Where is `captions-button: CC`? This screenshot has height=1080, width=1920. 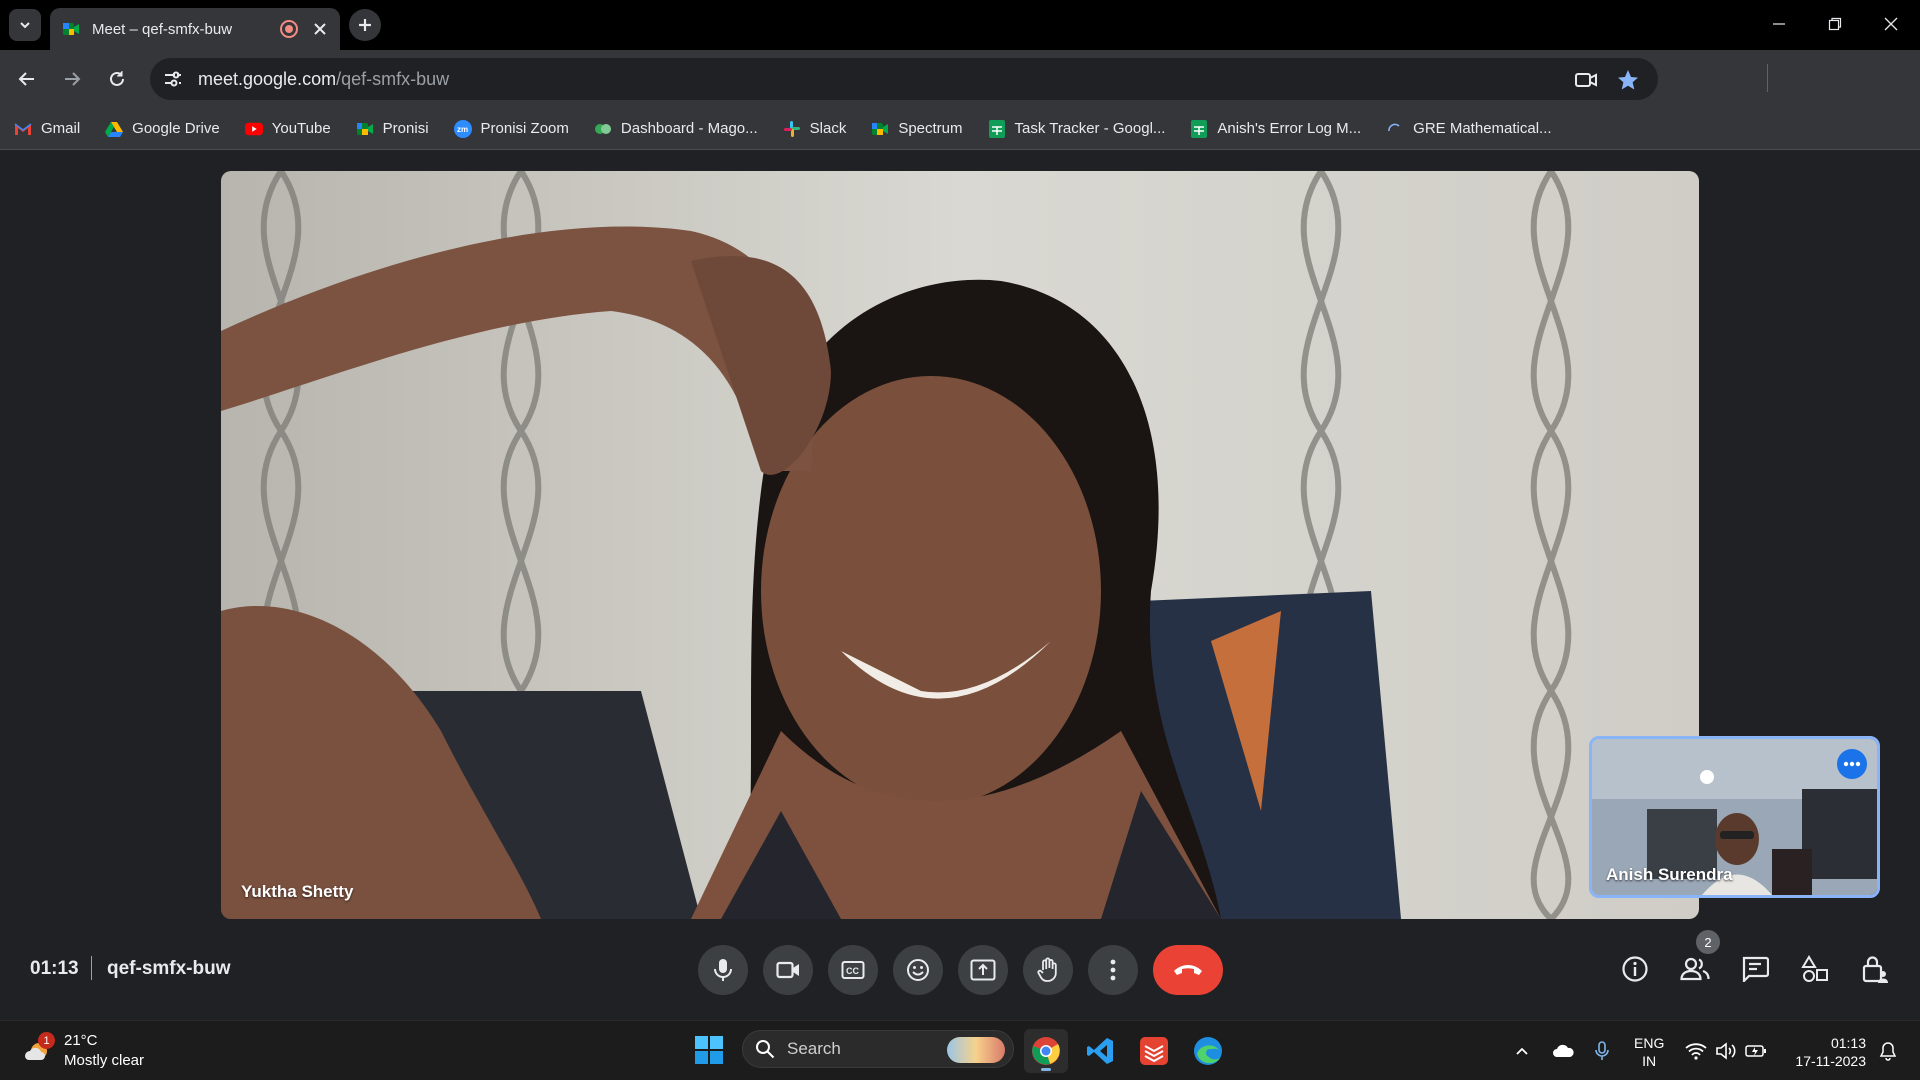
captions-button: CC is located at coordinates (853, 970).